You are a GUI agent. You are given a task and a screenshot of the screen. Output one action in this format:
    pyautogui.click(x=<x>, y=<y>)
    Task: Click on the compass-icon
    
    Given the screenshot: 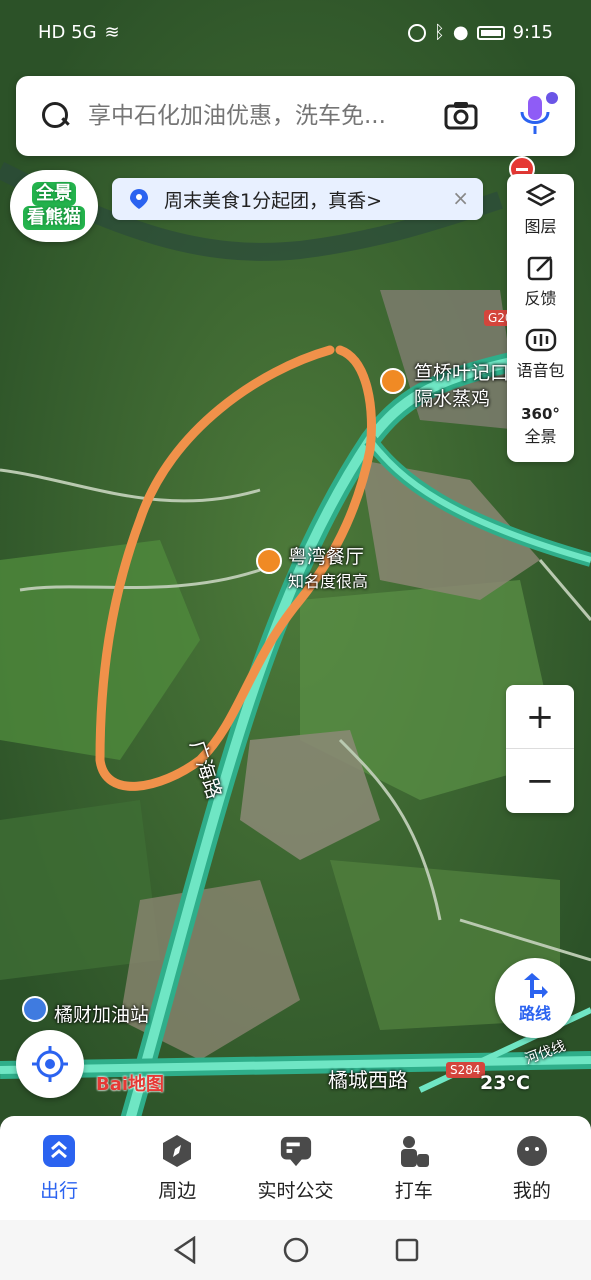 What is the action you would take?
    pyautogui.click(x=177, y=1151)
    